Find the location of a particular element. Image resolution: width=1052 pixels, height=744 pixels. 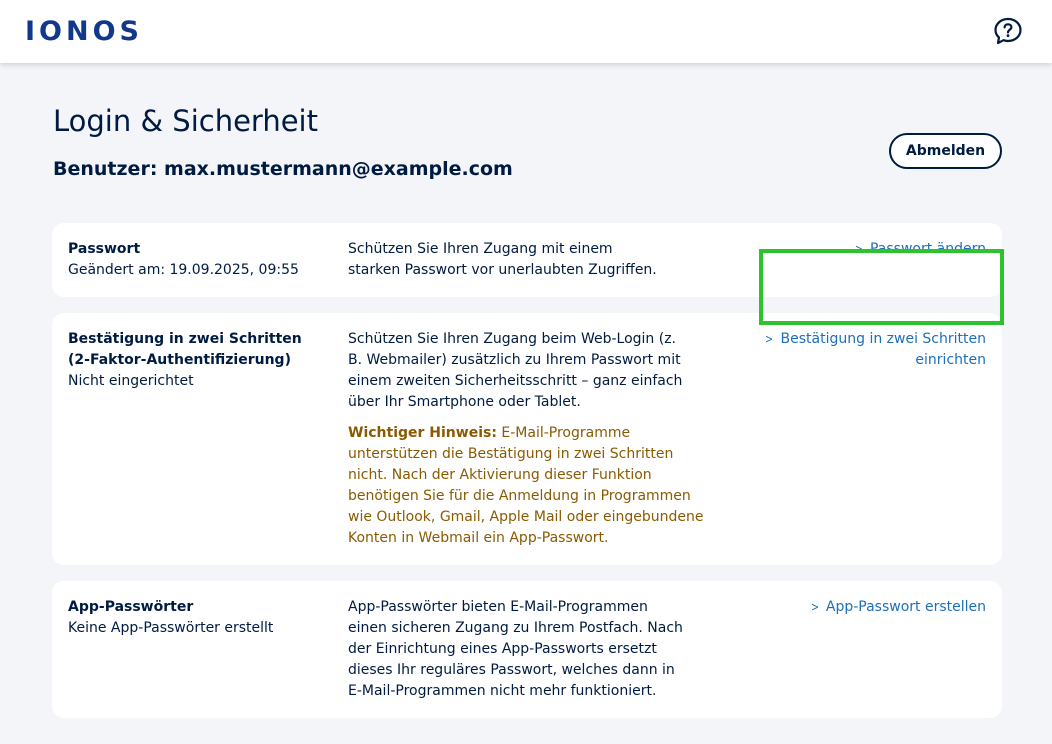

two-factor-status: Nicht eingerichtet is located at coordinates (131, 381).